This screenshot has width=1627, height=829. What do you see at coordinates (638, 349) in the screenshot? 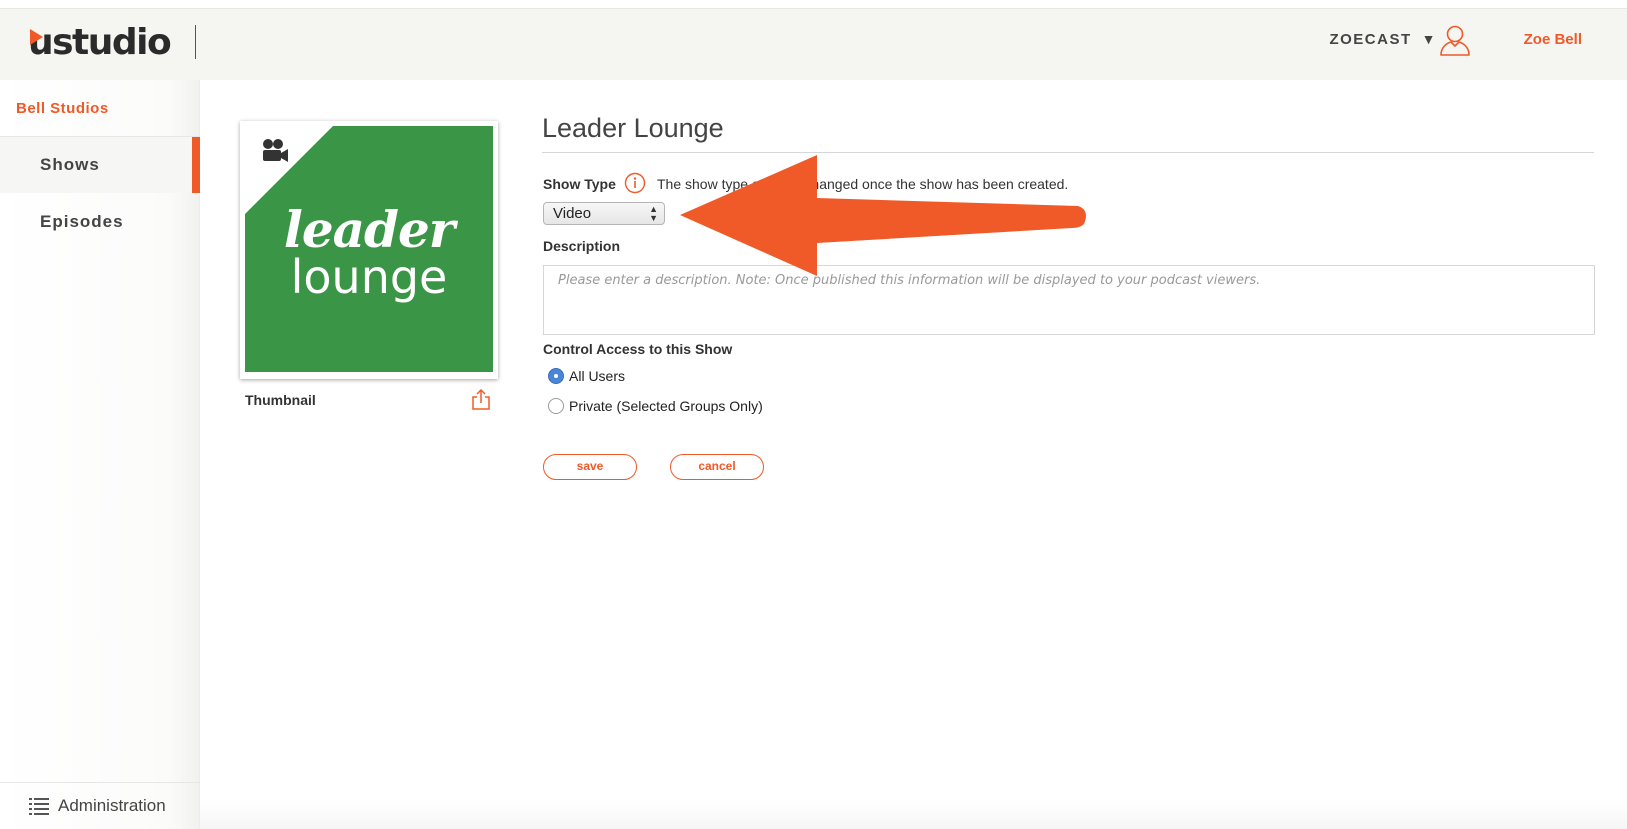
I see `access-label: Control Access to this Show` at bounding box center [638, 349].